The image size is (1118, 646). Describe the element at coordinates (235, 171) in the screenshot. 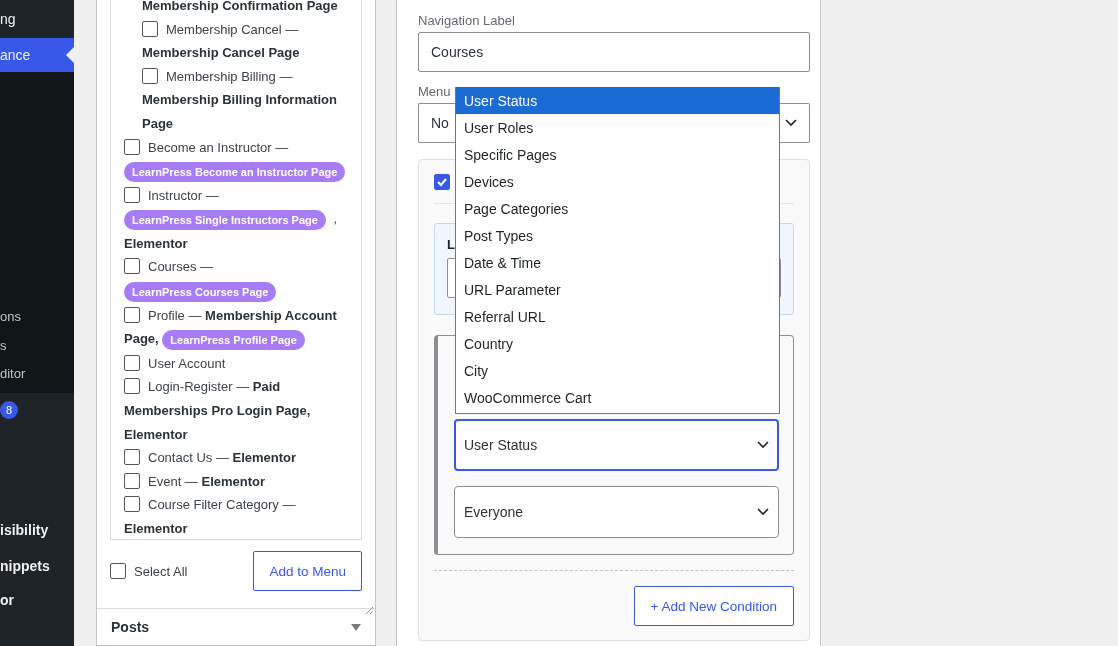

I see `page-tag: LearnPress Become an Instructor Page` at that location.